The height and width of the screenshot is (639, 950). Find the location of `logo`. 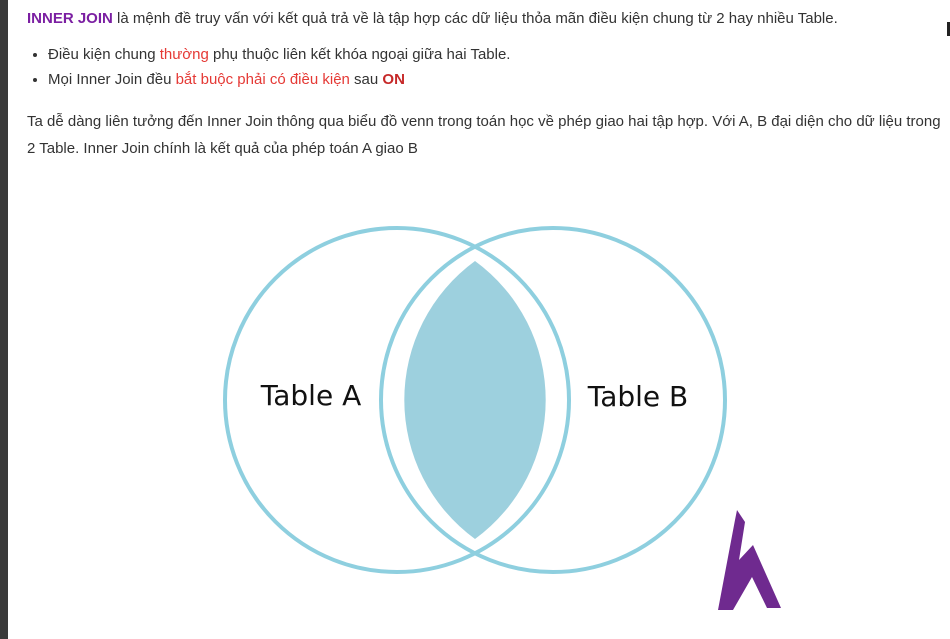

logo is located at coordinates (749, 560).